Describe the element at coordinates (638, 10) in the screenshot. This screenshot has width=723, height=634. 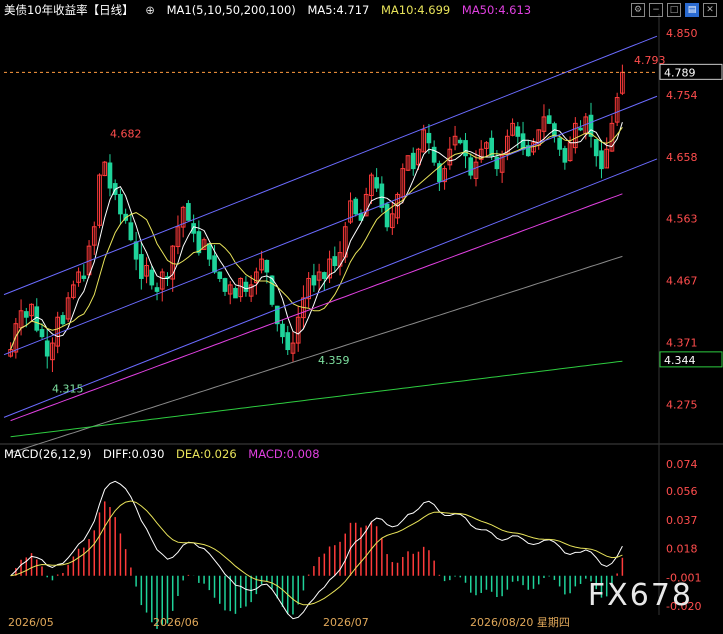
I see `gear-icon: ⚙` at that location.